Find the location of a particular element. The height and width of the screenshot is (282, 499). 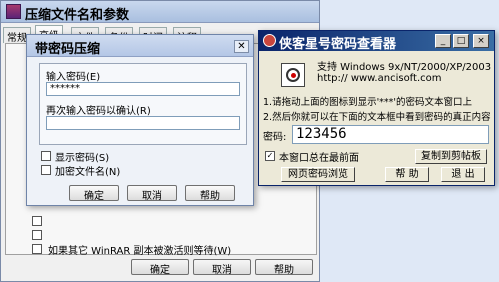

archive-window-title: 压缩文件名和参数 is located at coordinates (77, 15).